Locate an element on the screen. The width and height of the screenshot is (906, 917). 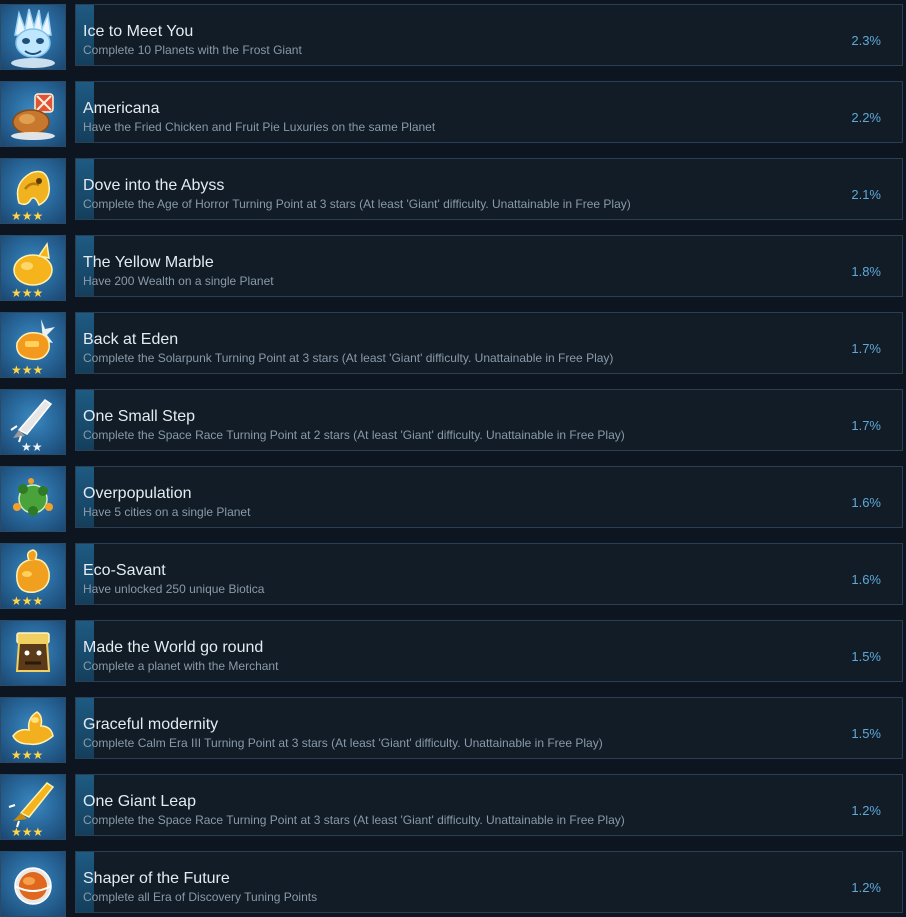
achievement-description: Have 5 cities on a single Planet is located at coordinates (167, 512).